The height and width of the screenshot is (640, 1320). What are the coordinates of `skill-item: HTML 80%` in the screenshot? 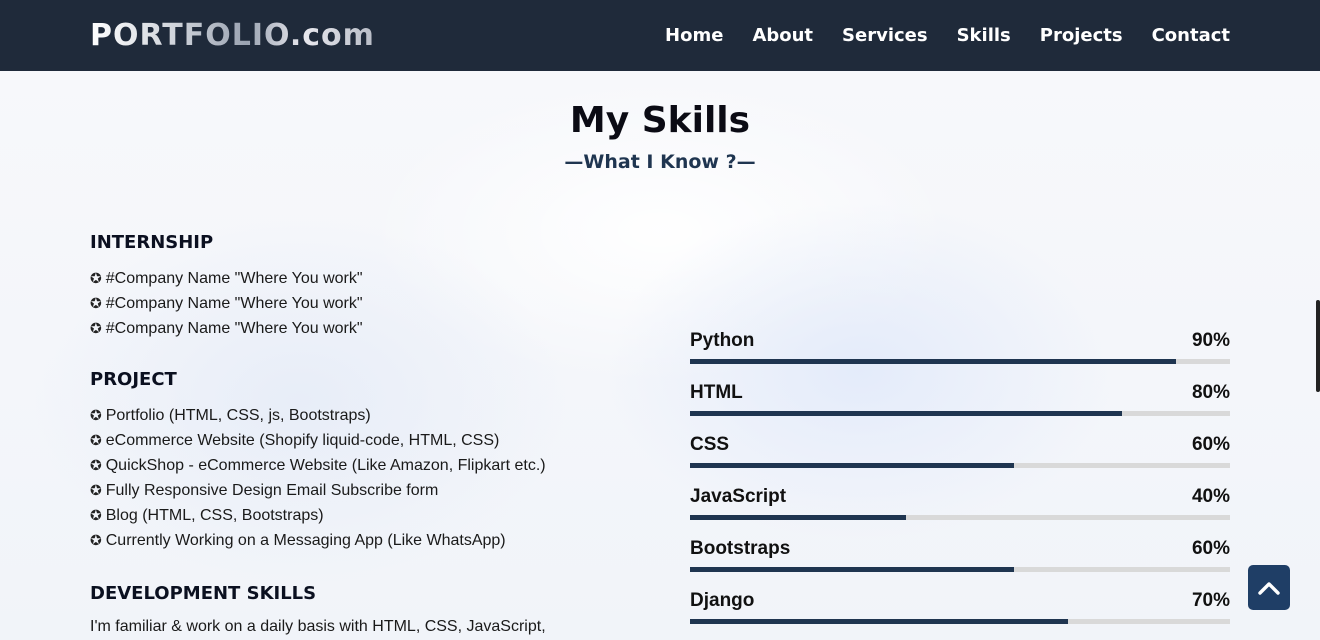 It's located at (960, 406).